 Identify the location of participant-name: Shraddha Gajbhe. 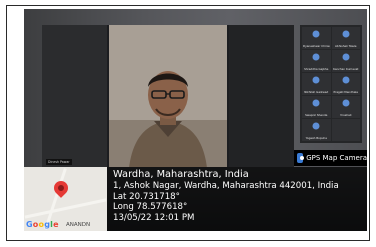
(316, 69).